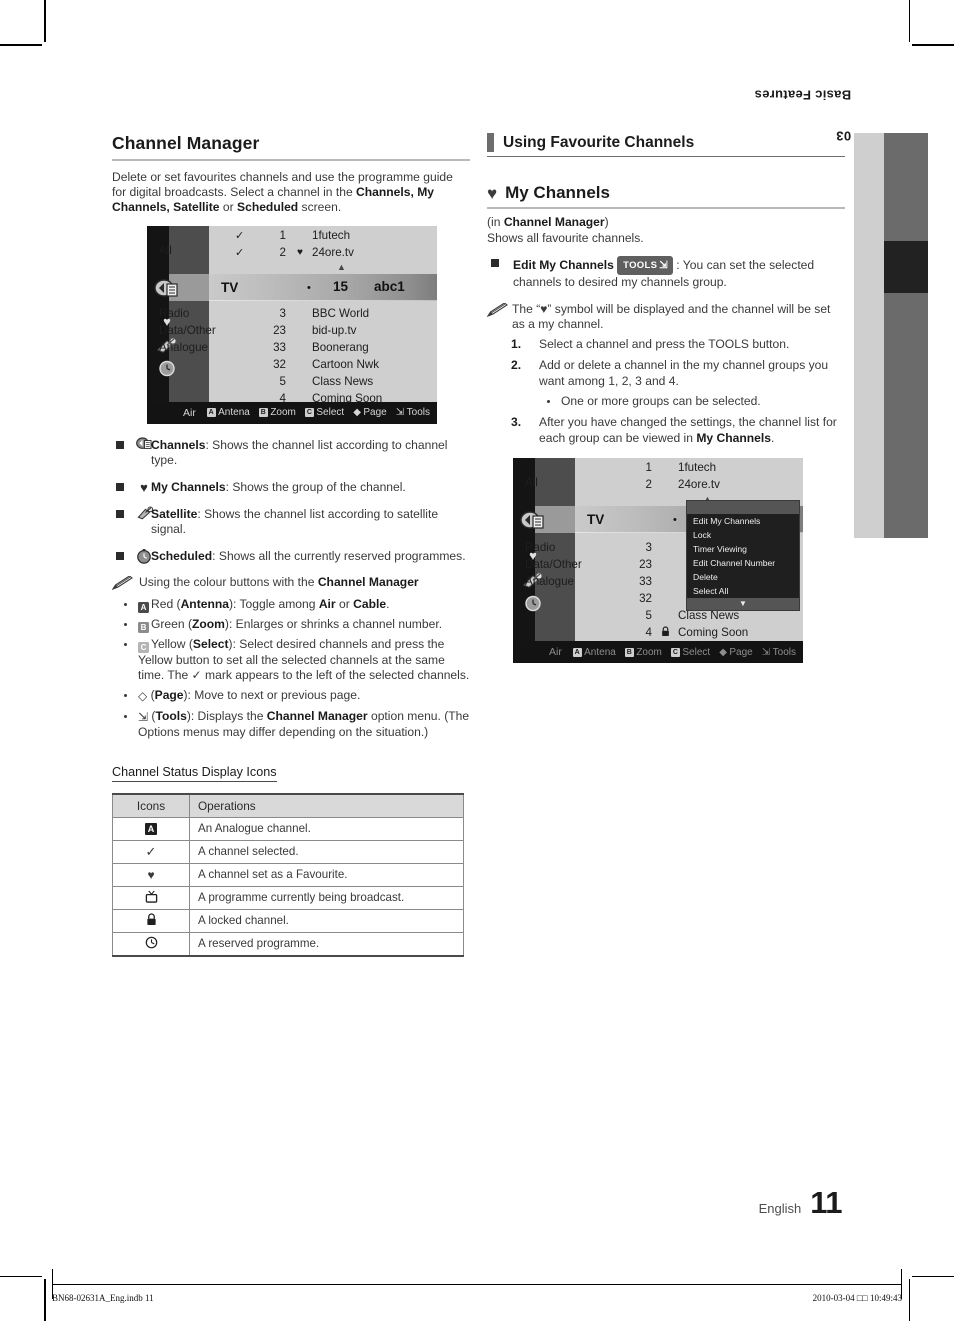  What do you see at coordinates (418, 413) in the screenshot?
I see `tv1-key-tools-label: Tools` at bounding box center [418, 413].